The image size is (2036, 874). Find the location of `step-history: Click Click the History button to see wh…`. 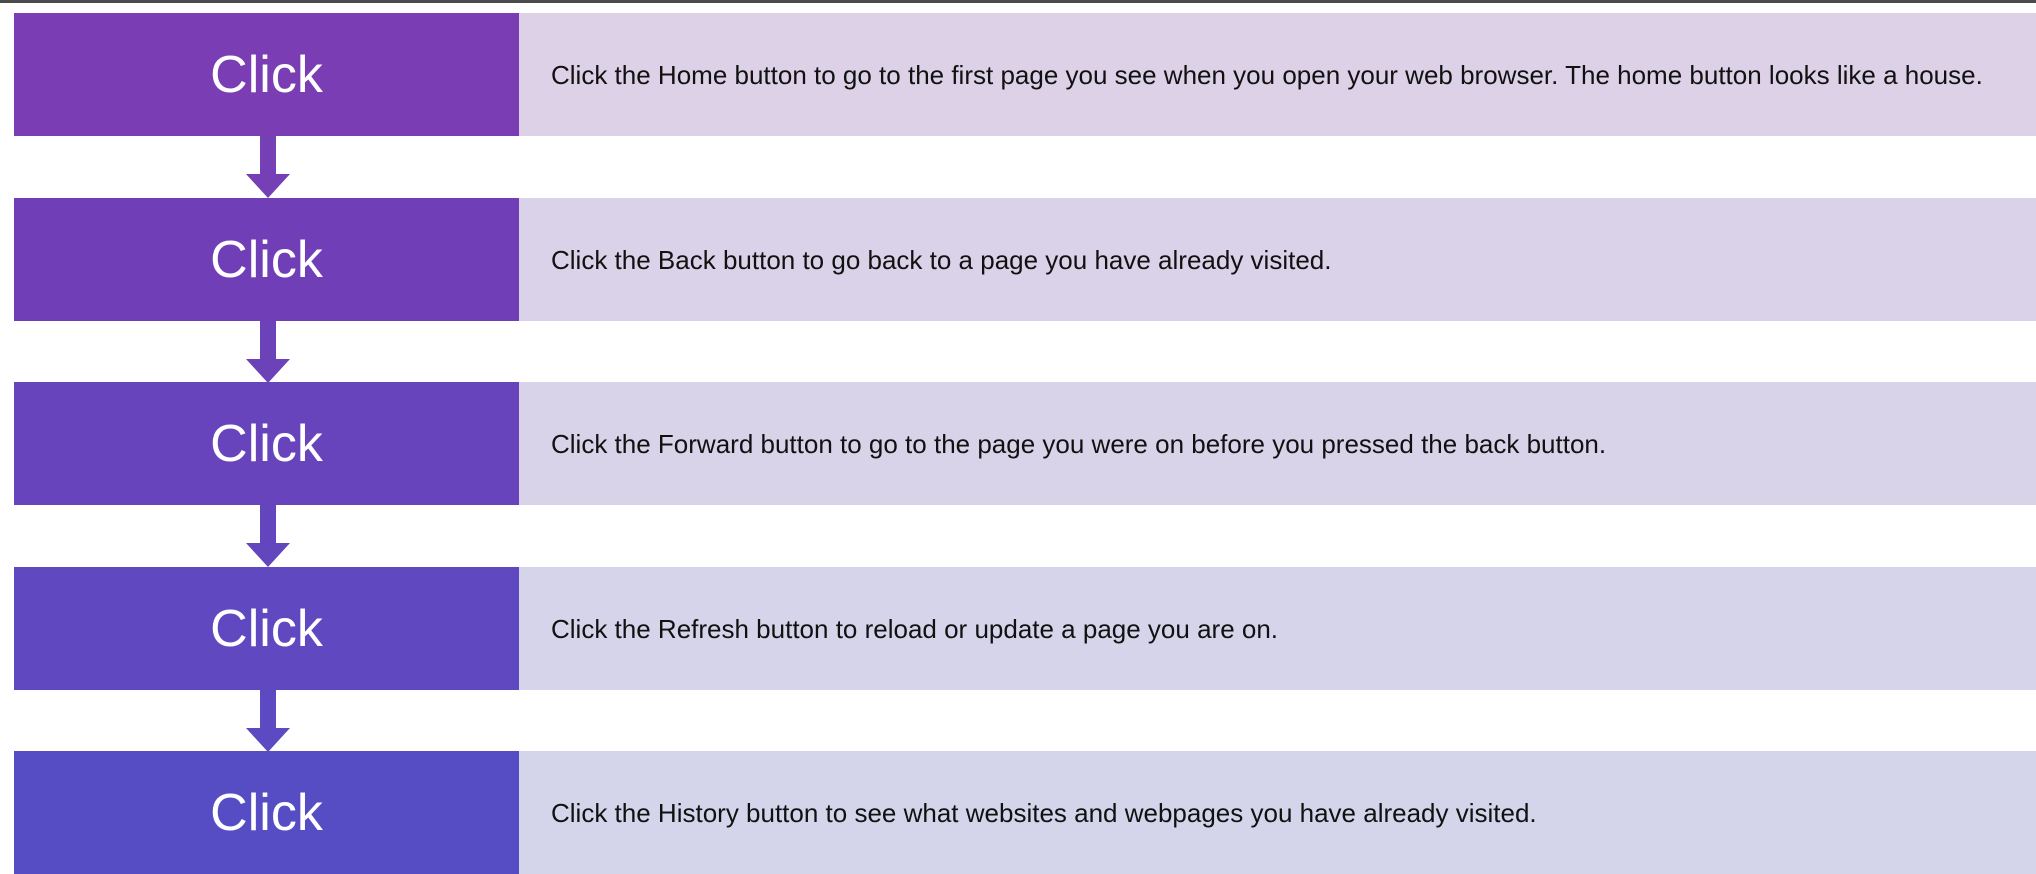

step-history: Click Click the History button to see wh… is located at coordinates (1025, 812).